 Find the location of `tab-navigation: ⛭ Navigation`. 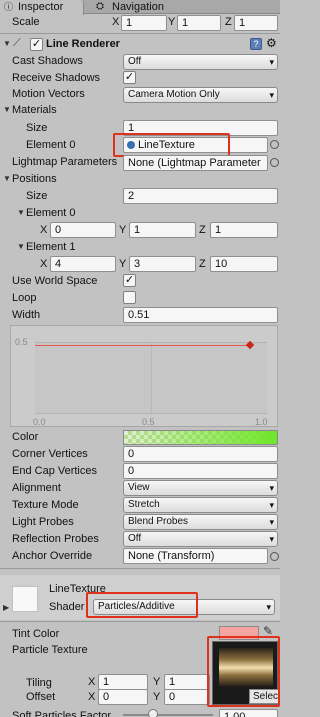

tab-navigation: ⛭ Navigation is located at coordinates (142, 7).